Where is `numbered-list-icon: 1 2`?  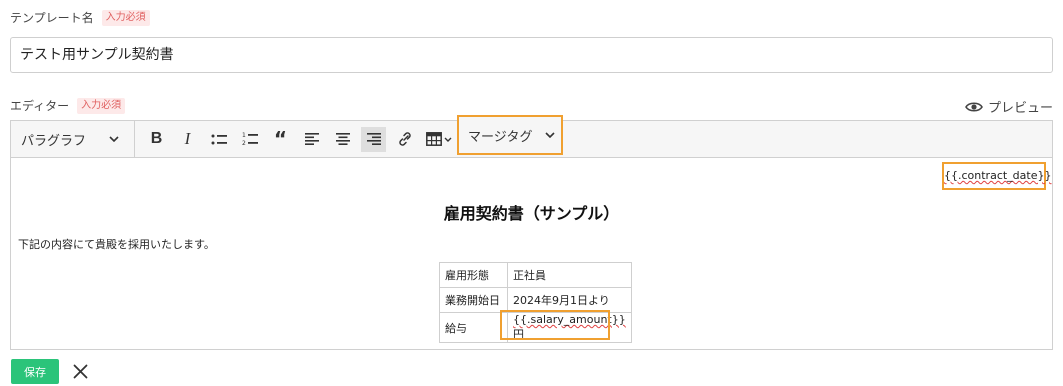
numbered-list-icon: 1 2 is located at coordinates (250, 139).